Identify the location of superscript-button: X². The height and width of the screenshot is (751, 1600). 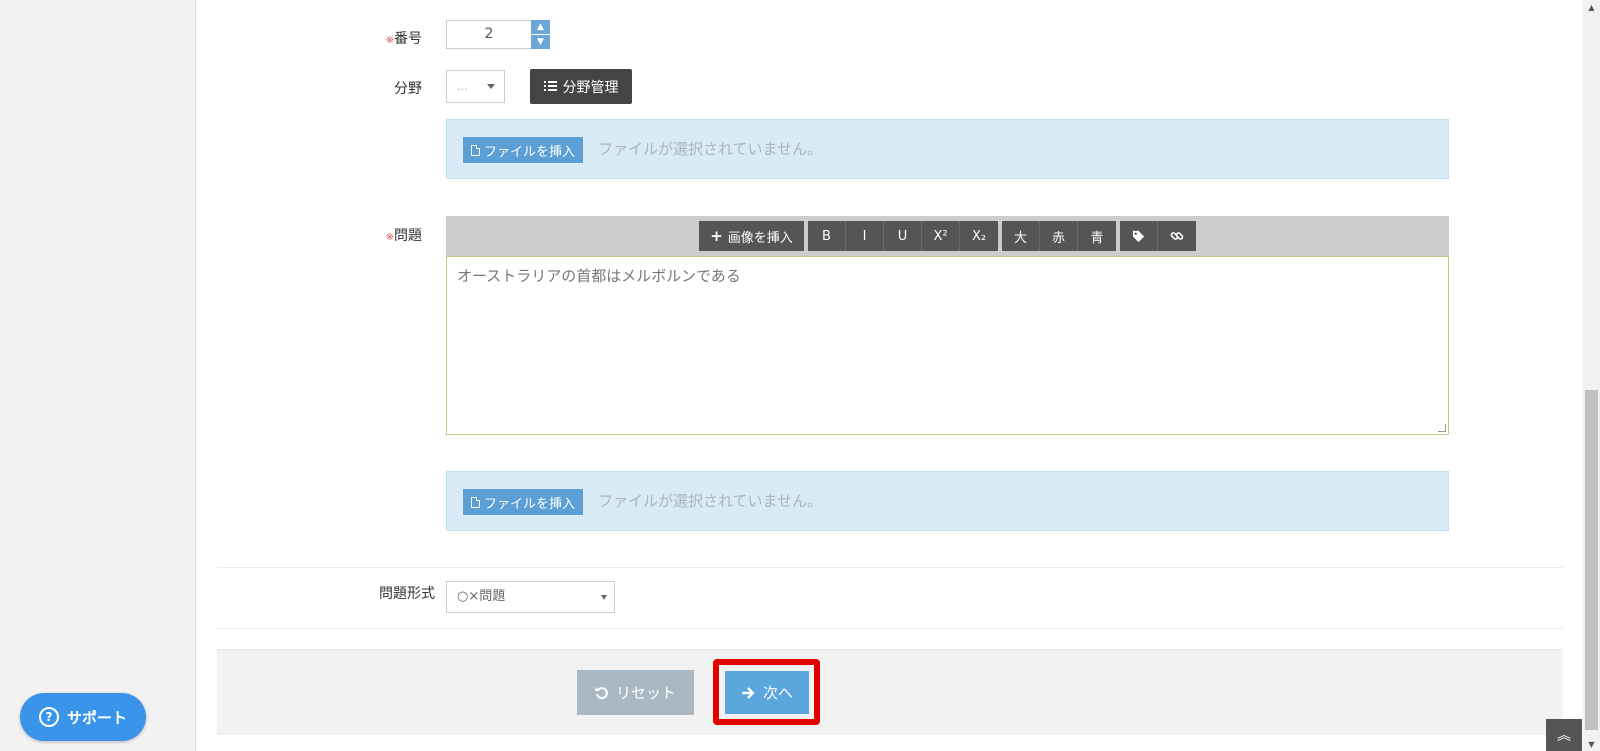
(941, 236).